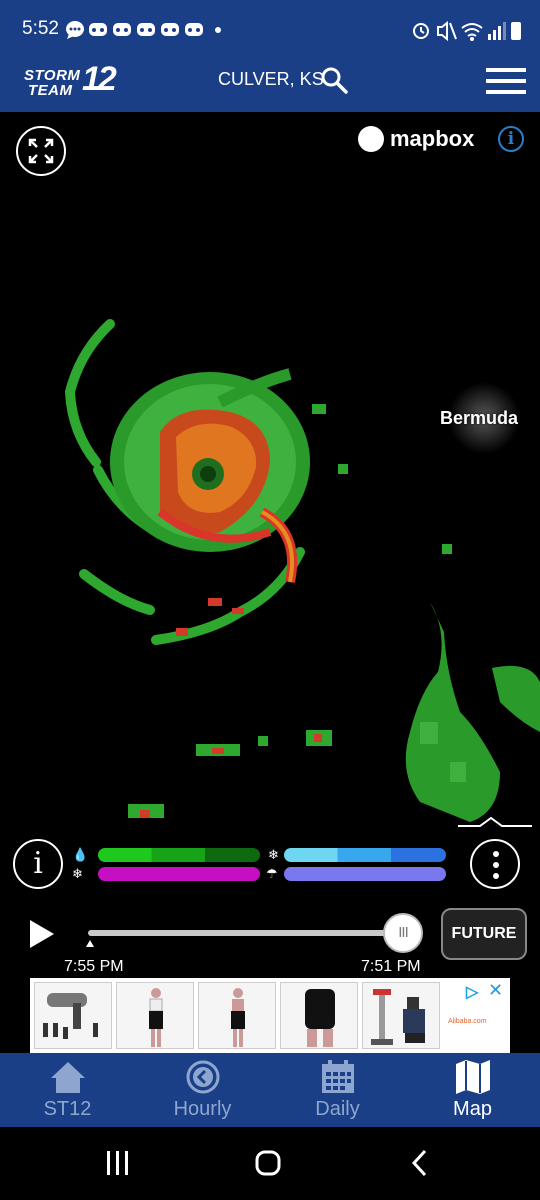 Image resolution: width=540 pixels, height=1200 pixels. Describe the element at coordinates (270, 28) in the screenshot. I see `status-bar: 5:52` at that location.